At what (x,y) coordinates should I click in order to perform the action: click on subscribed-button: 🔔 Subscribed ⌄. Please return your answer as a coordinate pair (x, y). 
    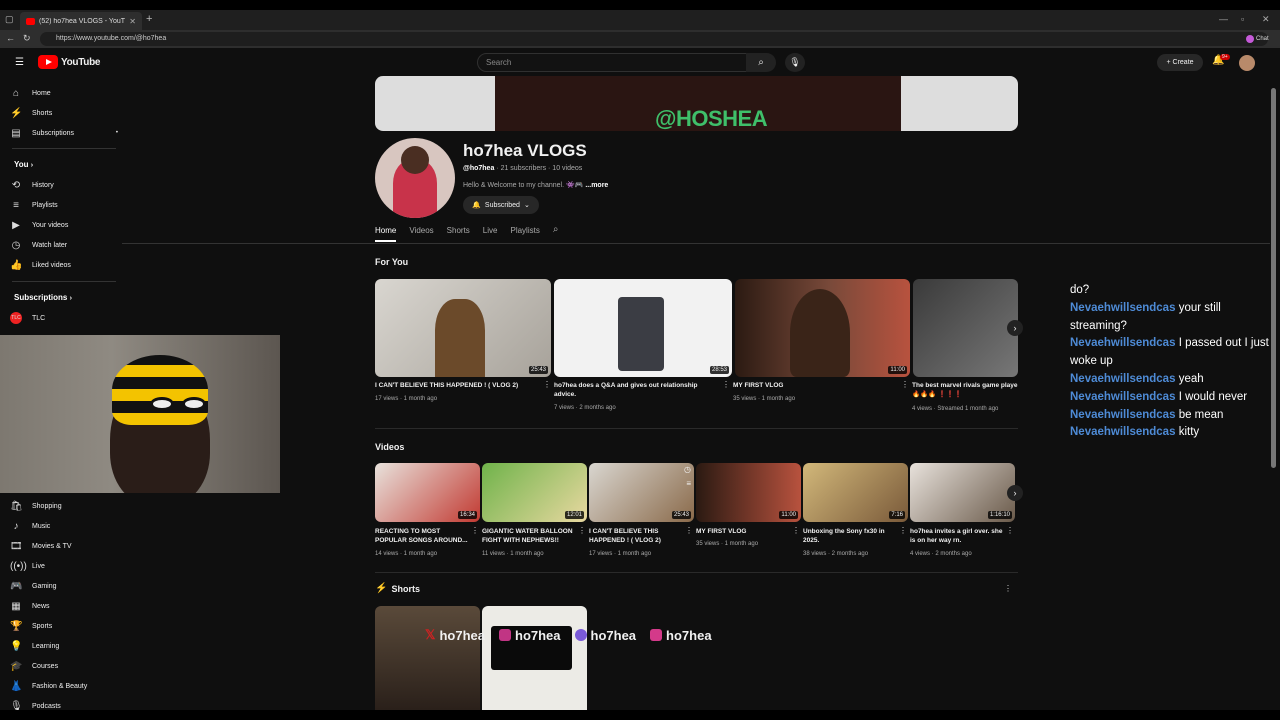
    Looking at the image, I should click on (501, 205).